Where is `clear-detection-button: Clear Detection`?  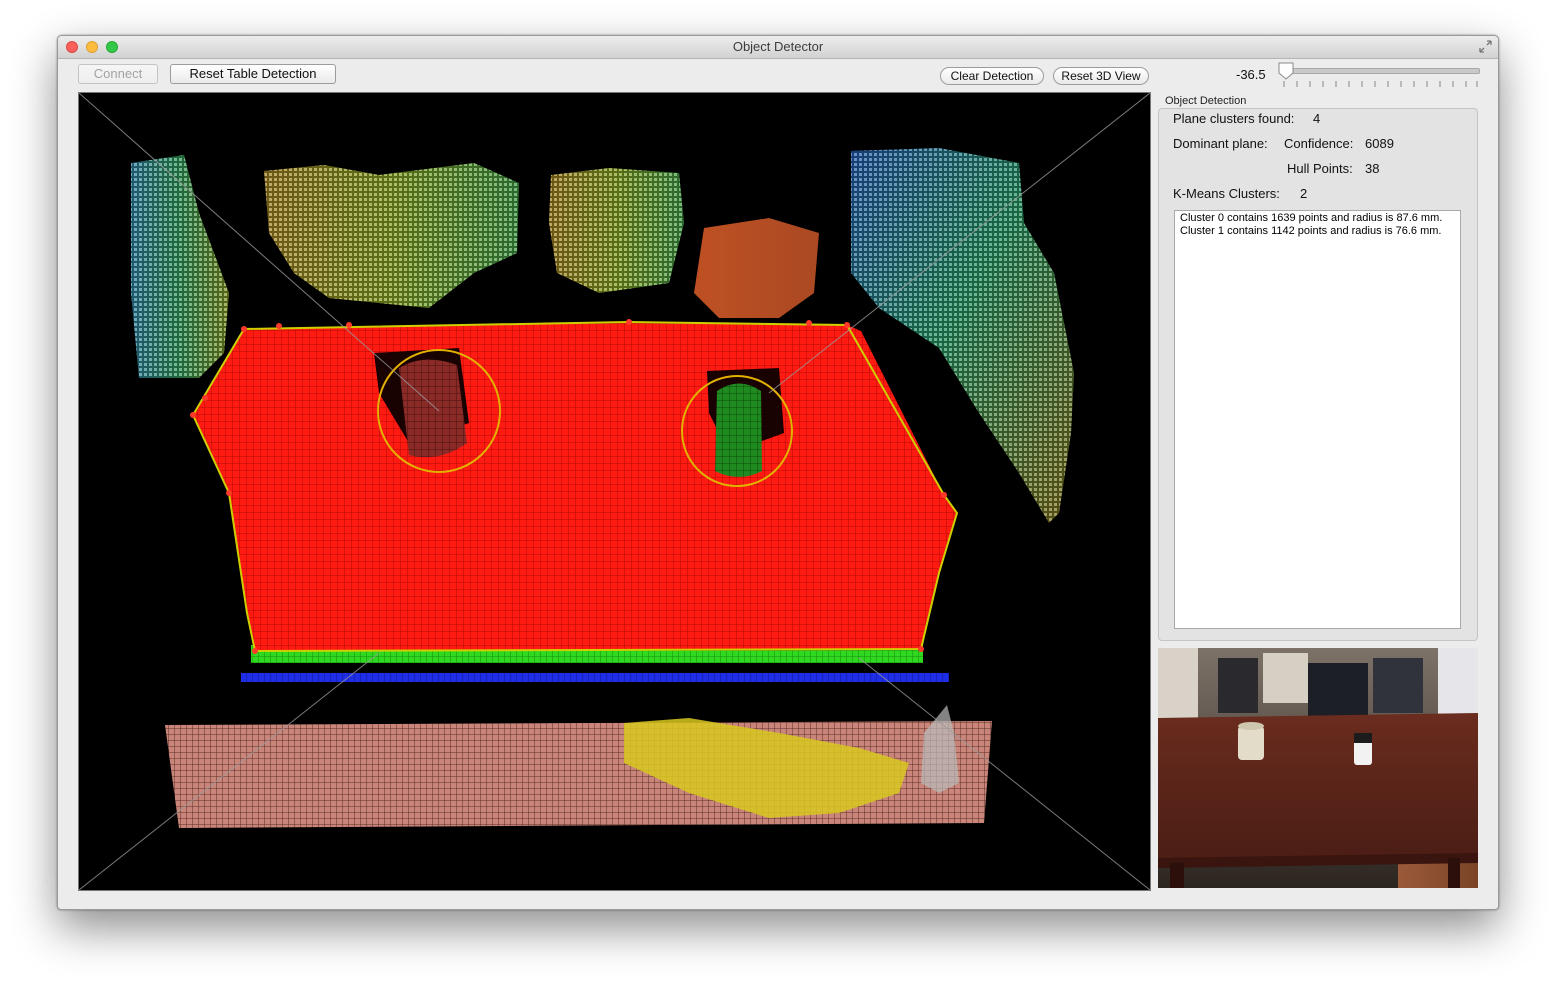
clear-detection-button: Clear Detection is located at coordinates (992, 76).